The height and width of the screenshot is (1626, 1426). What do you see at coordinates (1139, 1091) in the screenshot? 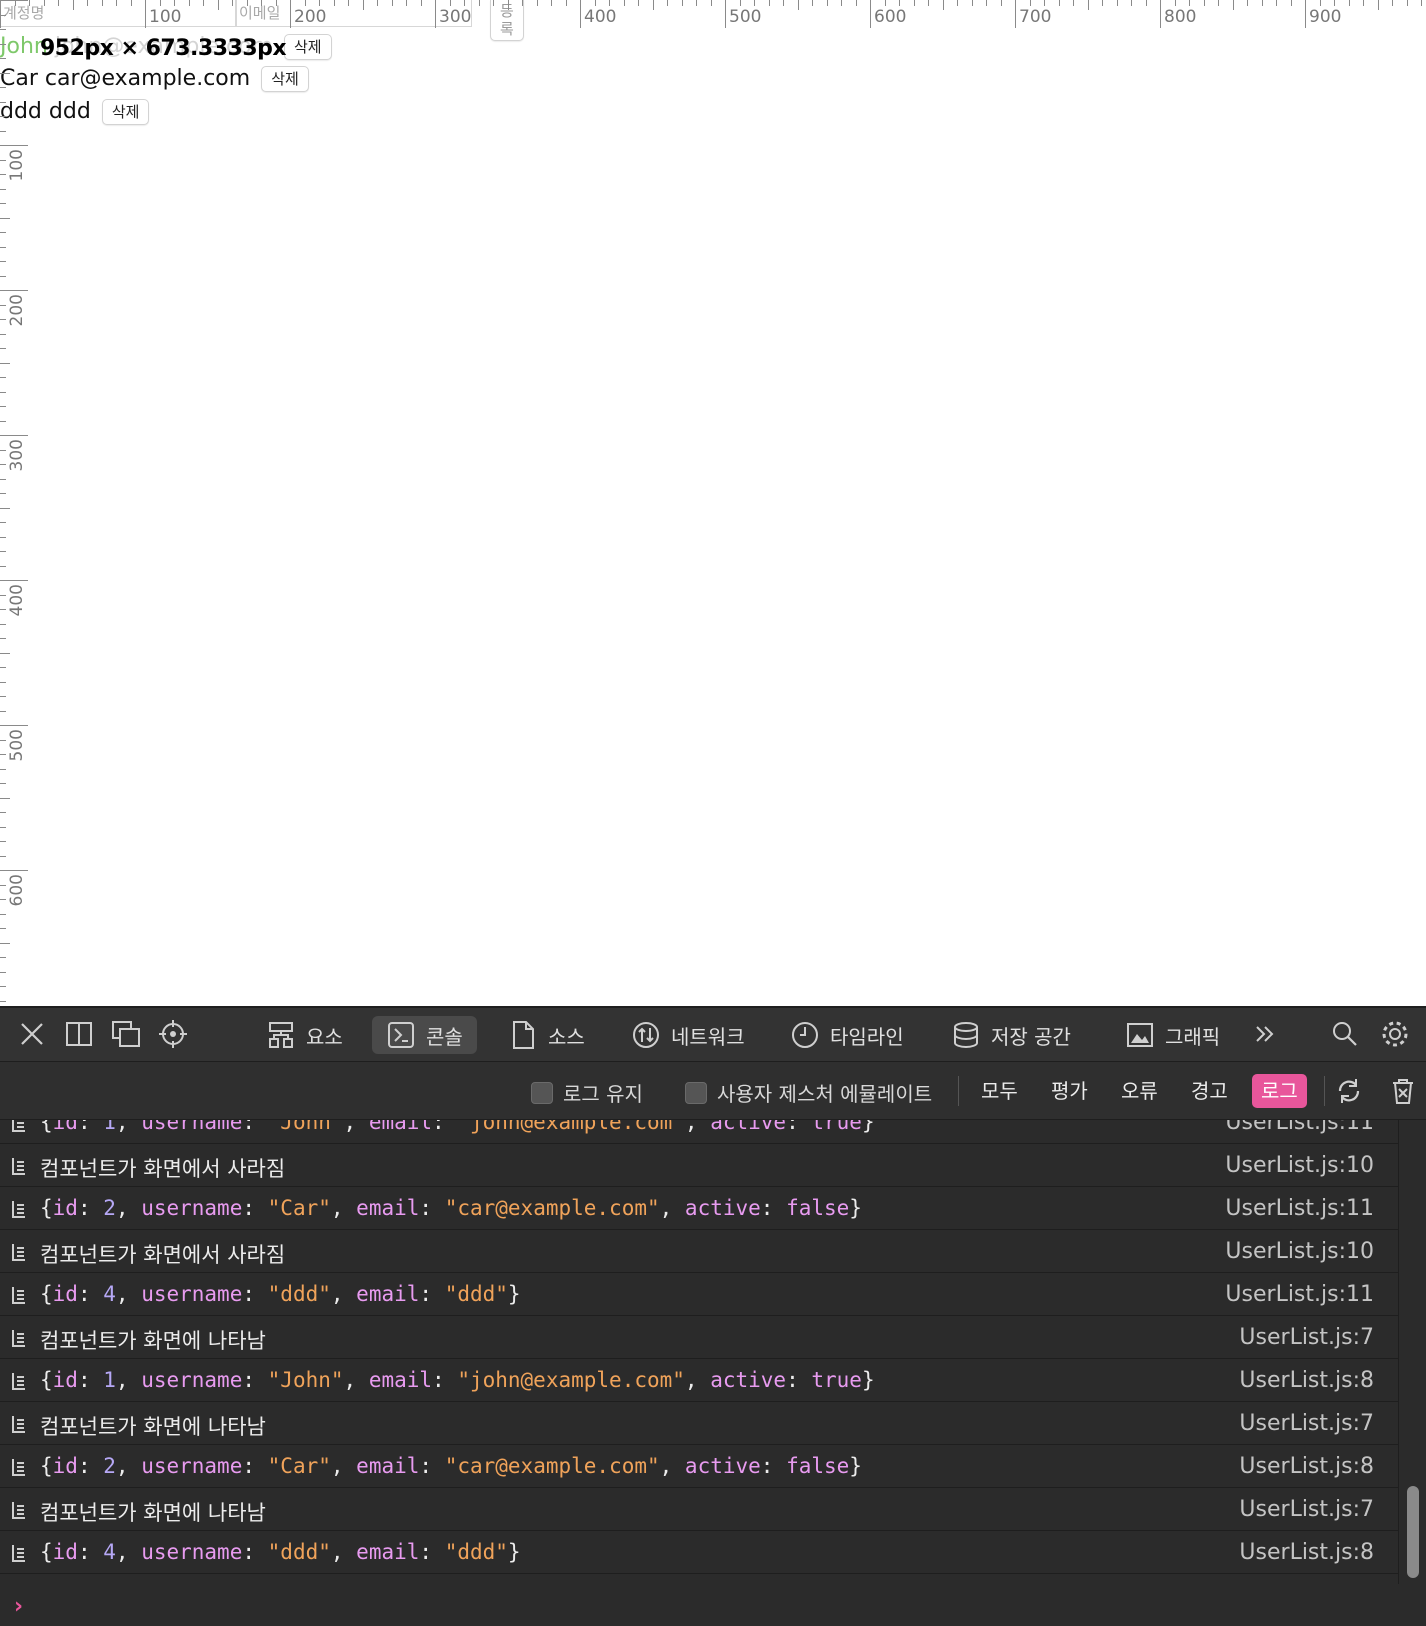
I see `filter-errors: 오류` at bounding box center [1139, 1091].